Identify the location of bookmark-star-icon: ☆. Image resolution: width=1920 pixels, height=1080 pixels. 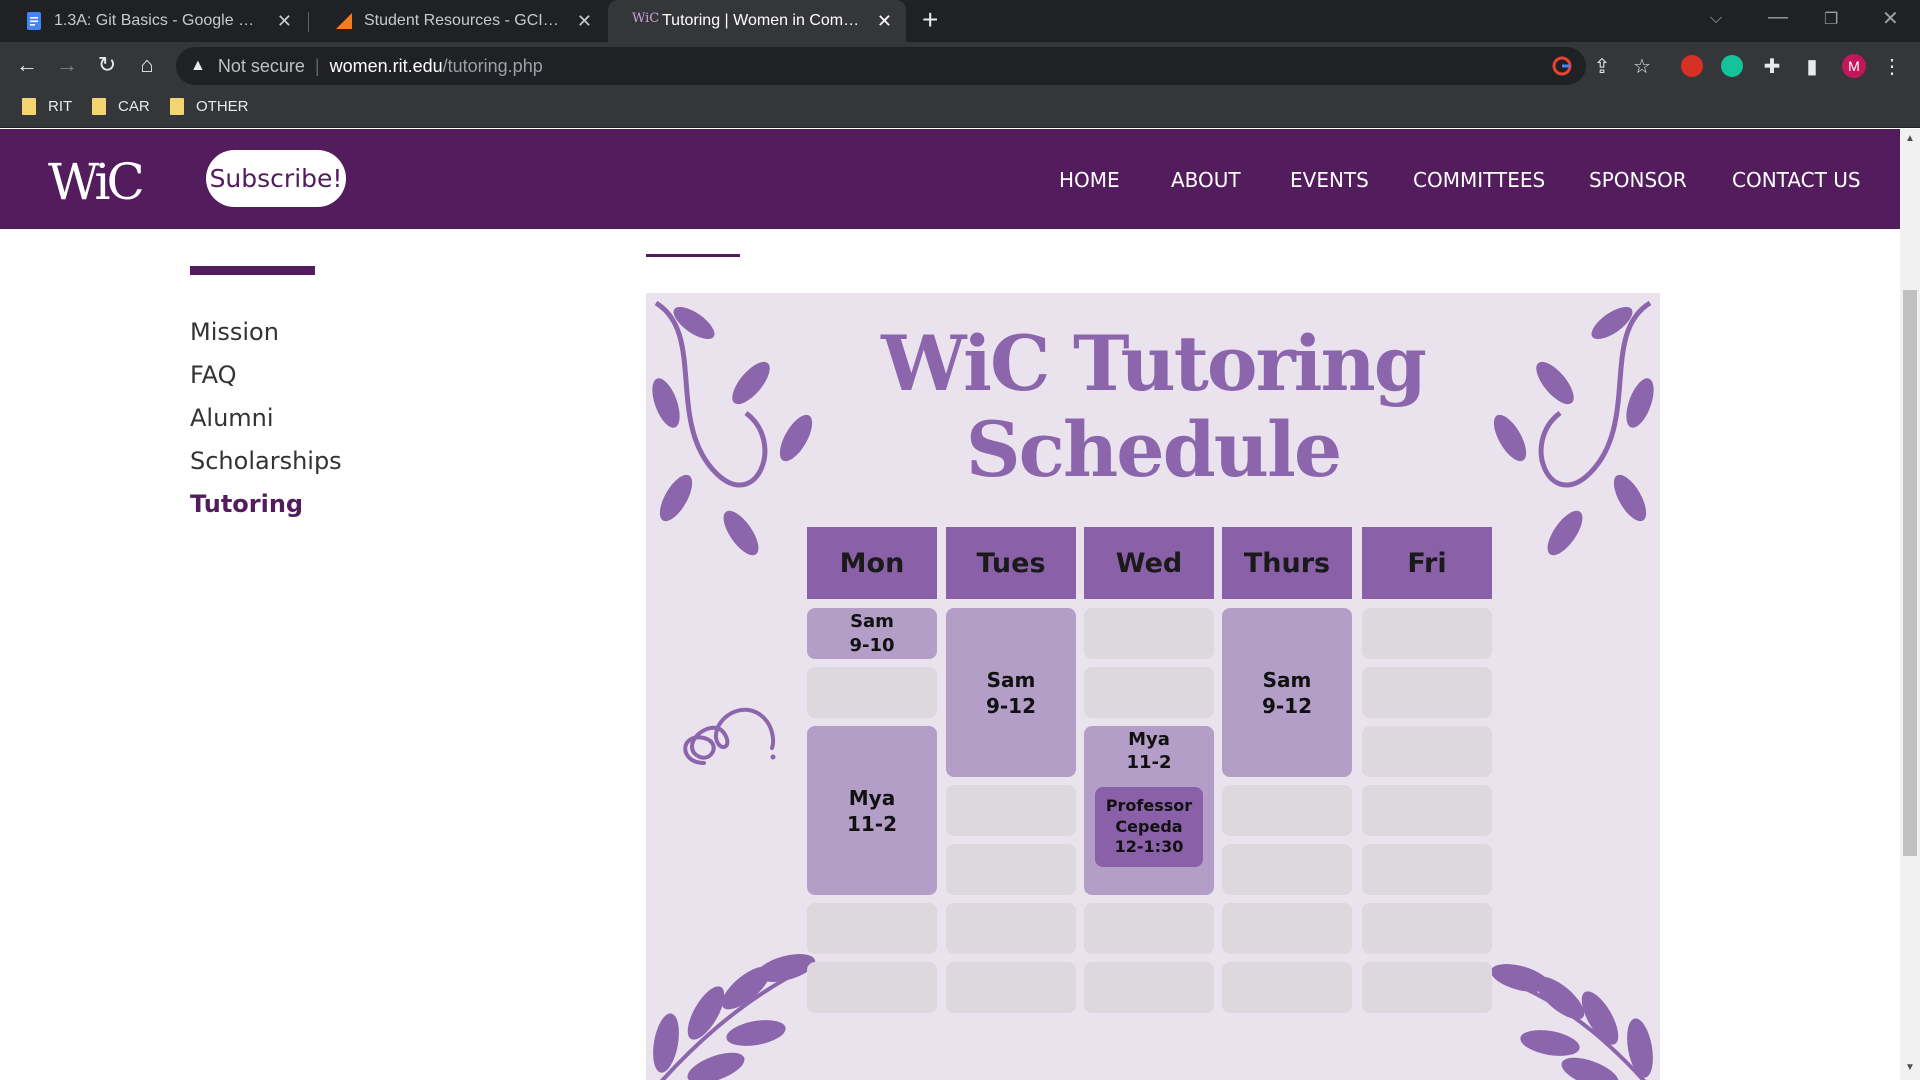
(1642, 66).